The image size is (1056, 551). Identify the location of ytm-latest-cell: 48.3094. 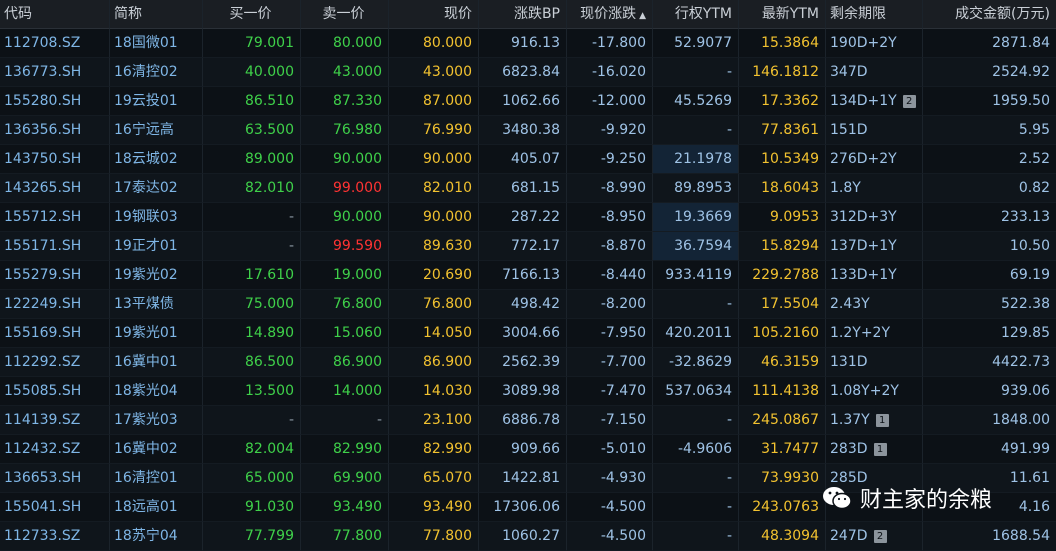
(782, 536).